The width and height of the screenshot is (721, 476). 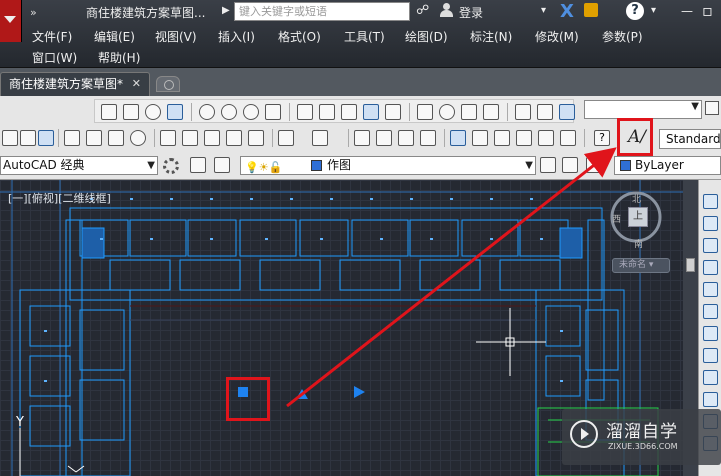 What do you see at coordinates (236, 37) in the screenshot?
I see `menu-insert: 插入(I)` at bounding box center [236, 37].